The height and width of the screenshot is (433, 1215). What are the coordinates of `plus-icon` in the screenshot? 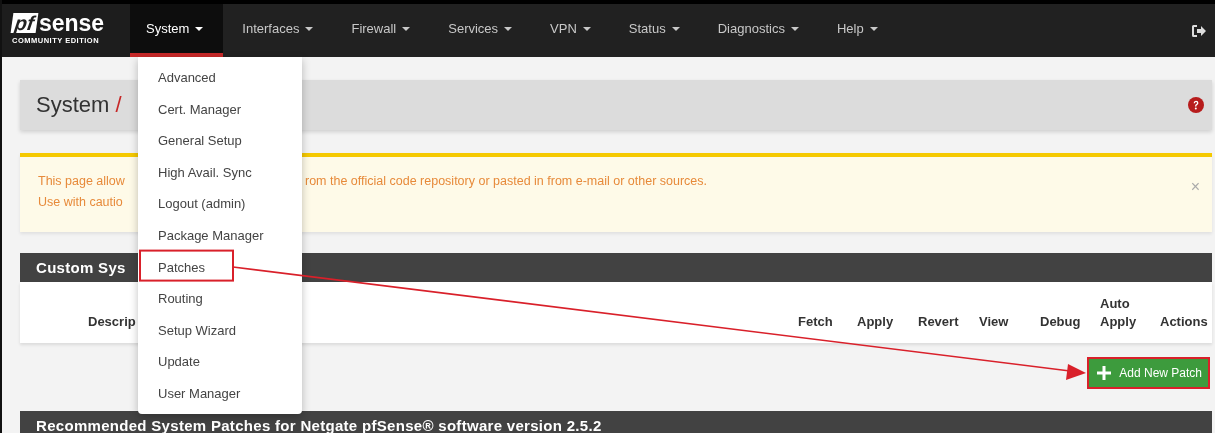 It's located at (1104, 373).